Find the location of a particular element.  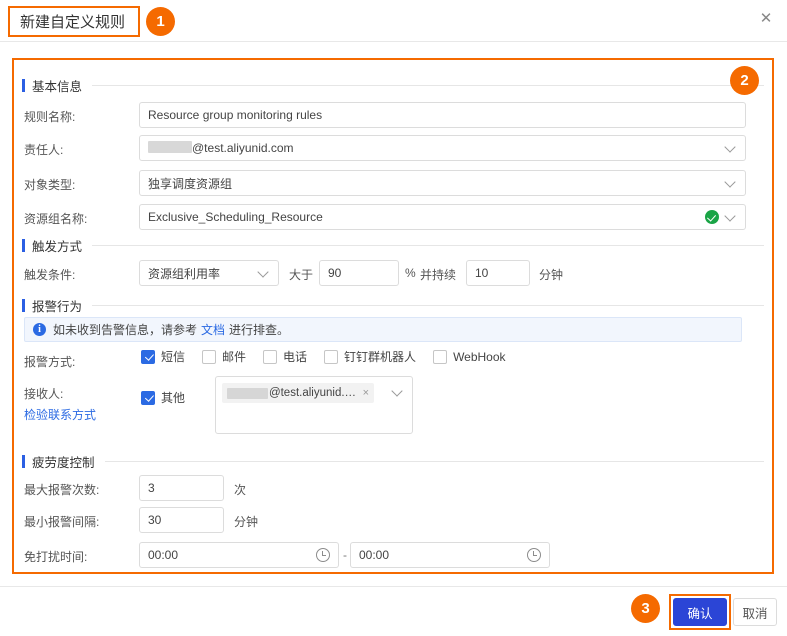

page-title: 新建自定义规则 is located at coordinates (73, 22).